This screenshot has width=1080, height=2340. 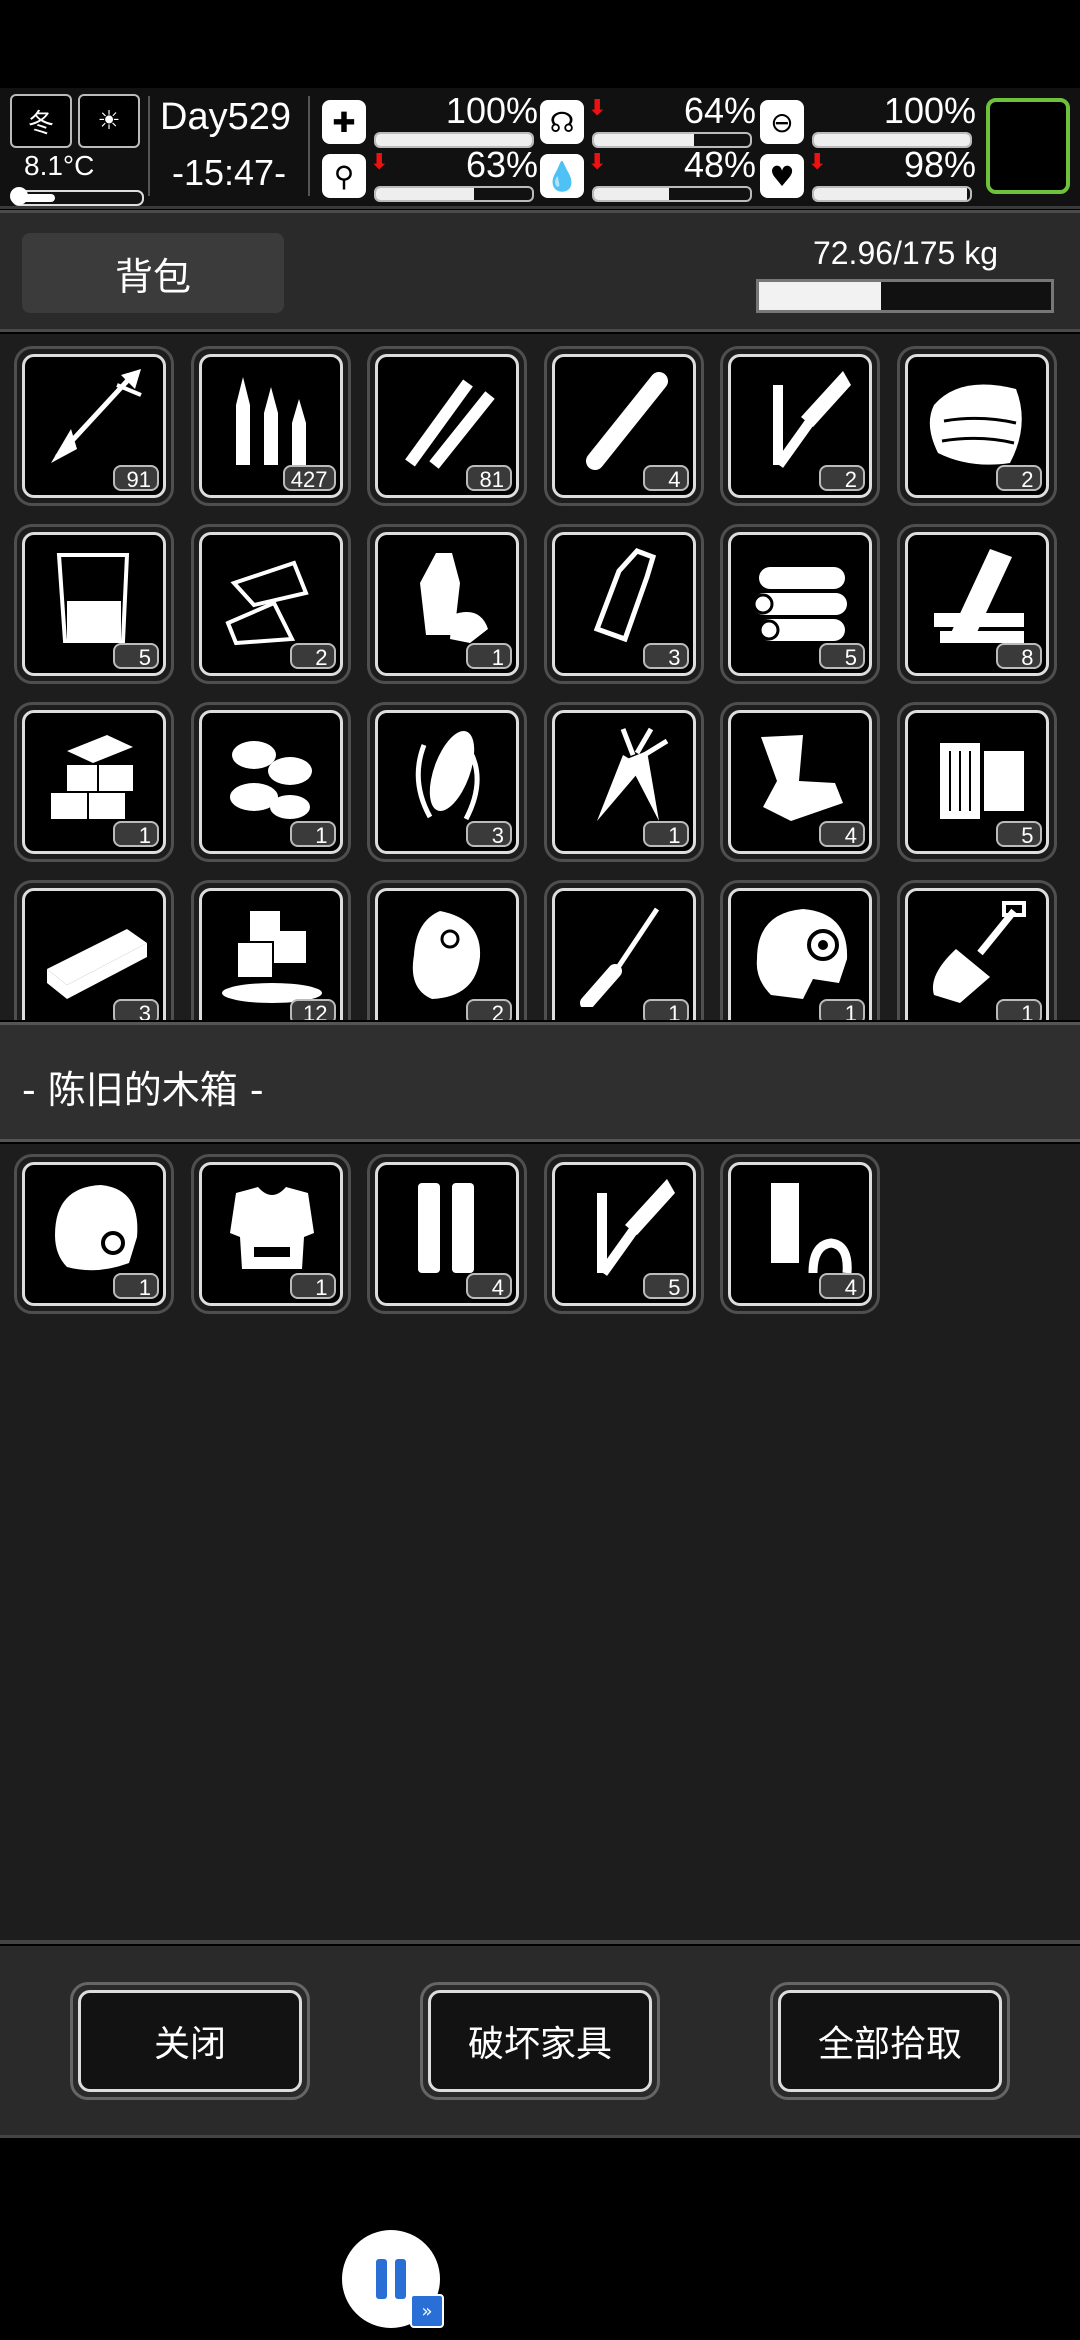 I want to click on rifle-bullets-icon, so click(x=270, y=421).